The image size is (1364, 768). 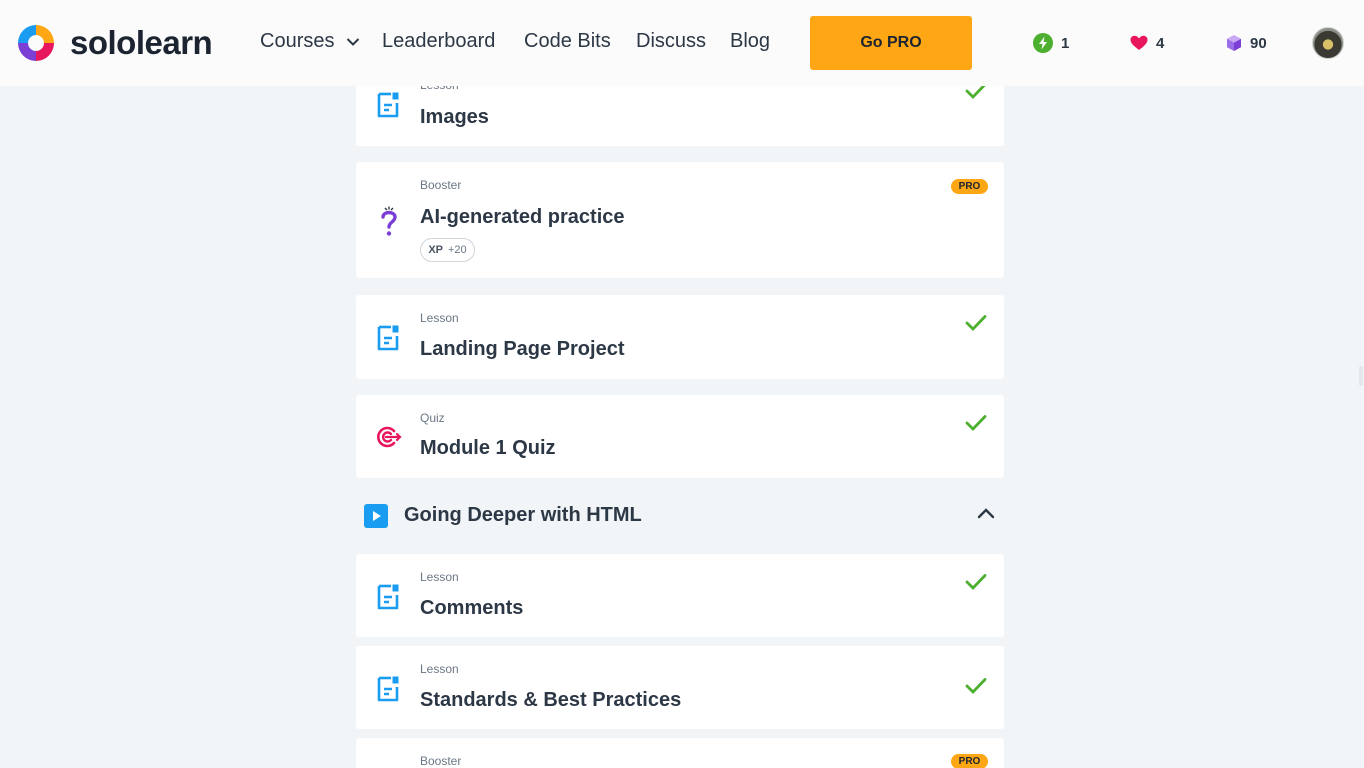 I want to click on item-title: Images, so click(x=454, y=117).